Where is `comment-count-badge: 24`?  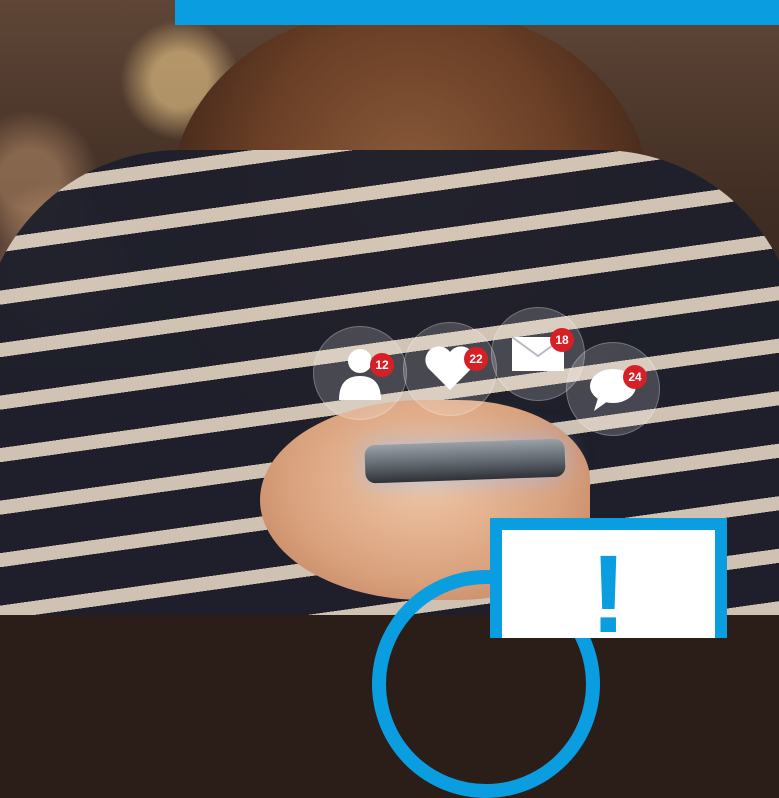 comment-count-badge: 24 is located at coordinates (635, 377).